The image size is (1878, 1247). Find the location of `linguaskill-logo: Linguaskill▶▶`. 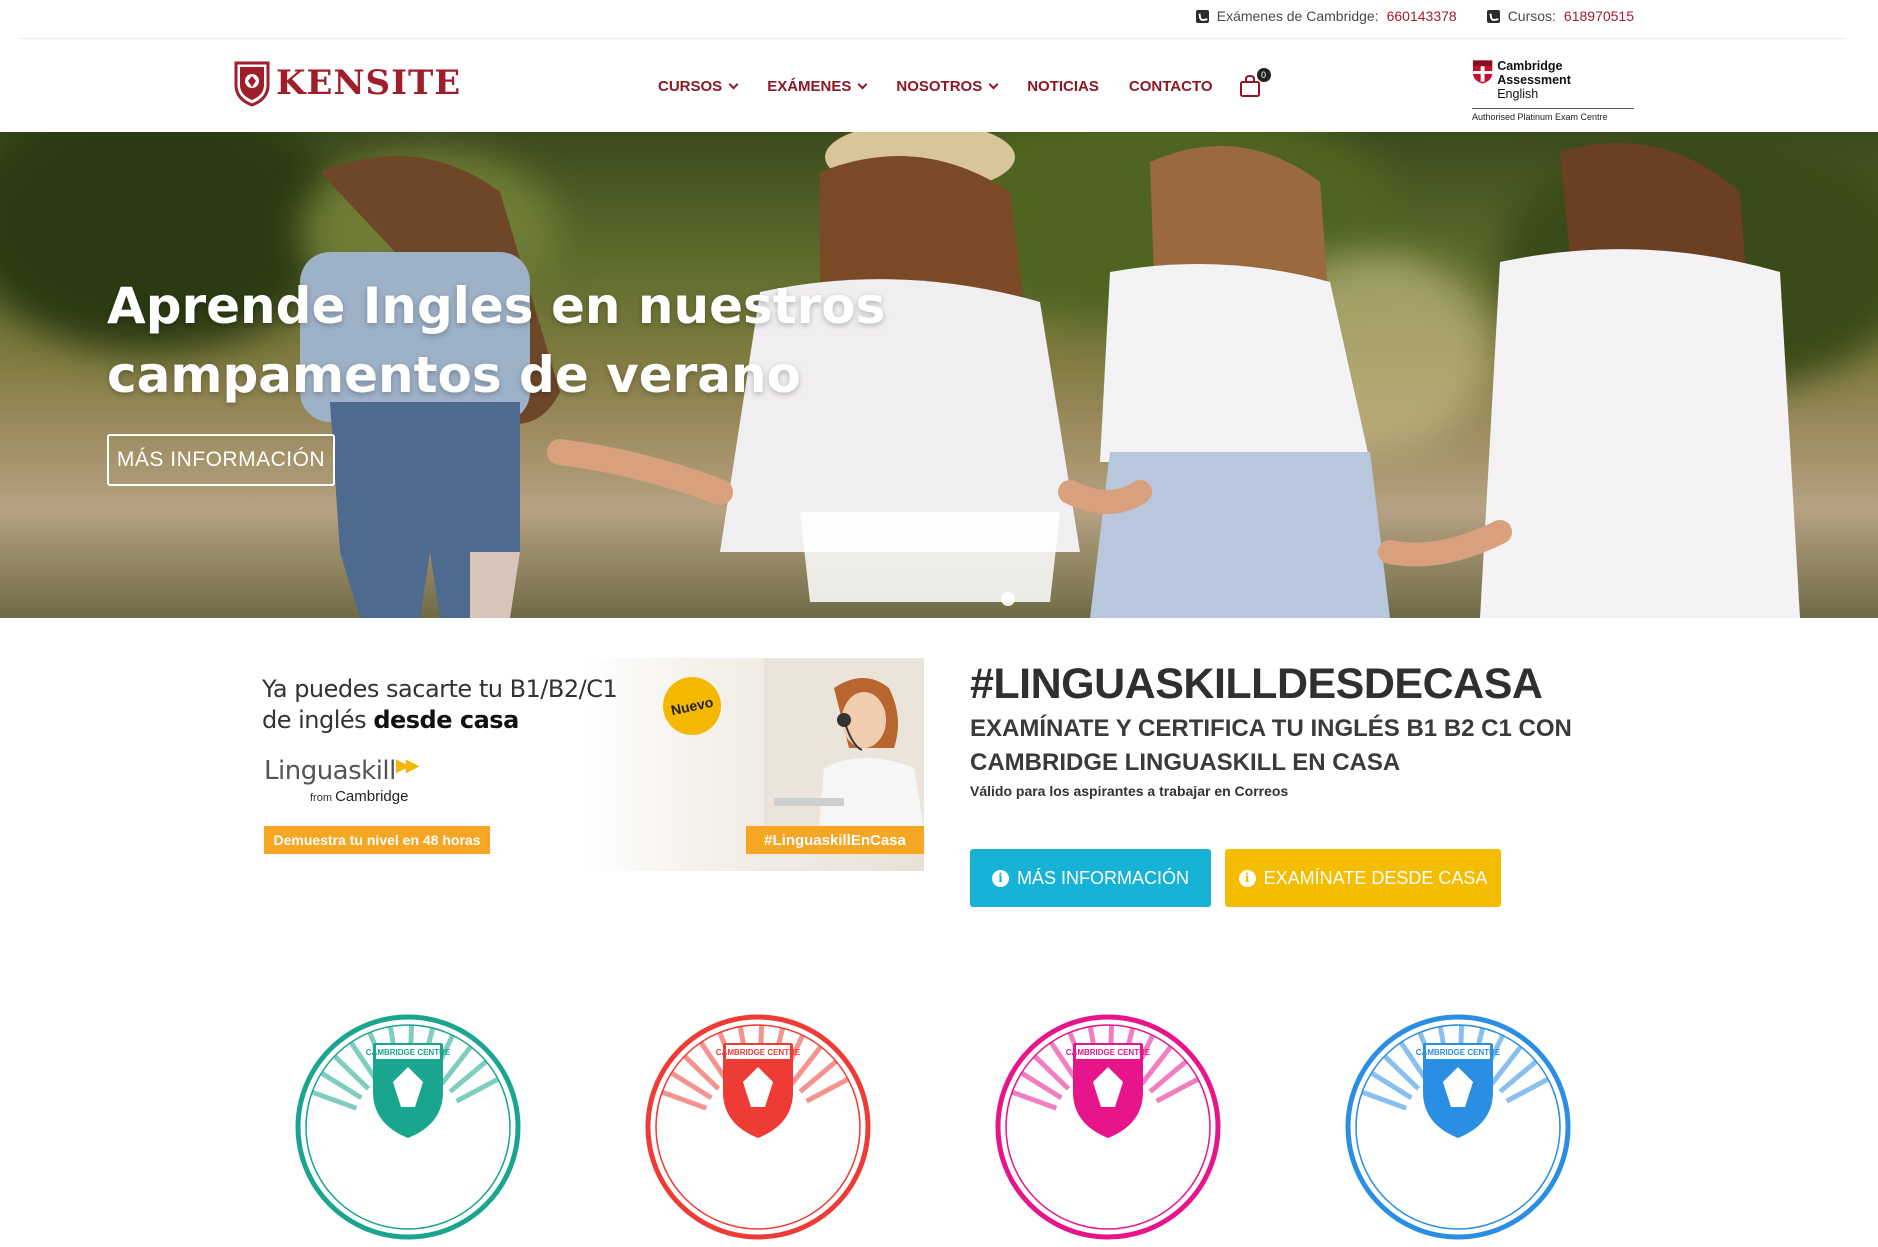

linguaskill-logo: Linguaskill▶▶ is located at coordinates (342, 770).